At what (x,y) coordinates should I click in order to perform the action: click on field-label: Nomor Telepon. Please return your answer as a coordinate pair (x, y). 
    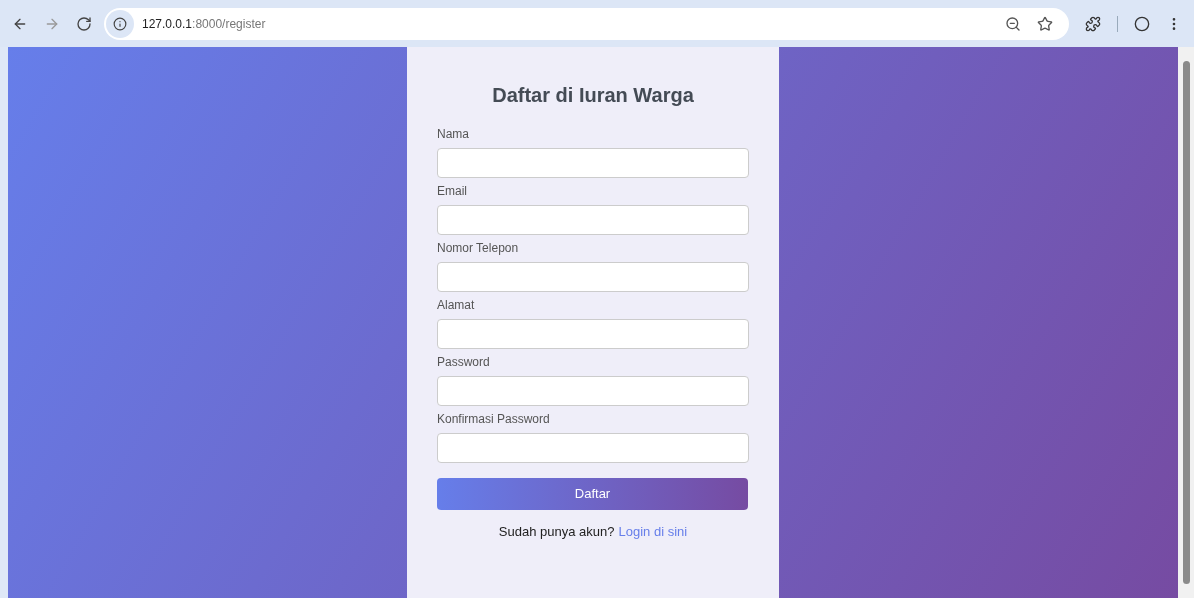
    Looking at the image, I should click on (478, 248).